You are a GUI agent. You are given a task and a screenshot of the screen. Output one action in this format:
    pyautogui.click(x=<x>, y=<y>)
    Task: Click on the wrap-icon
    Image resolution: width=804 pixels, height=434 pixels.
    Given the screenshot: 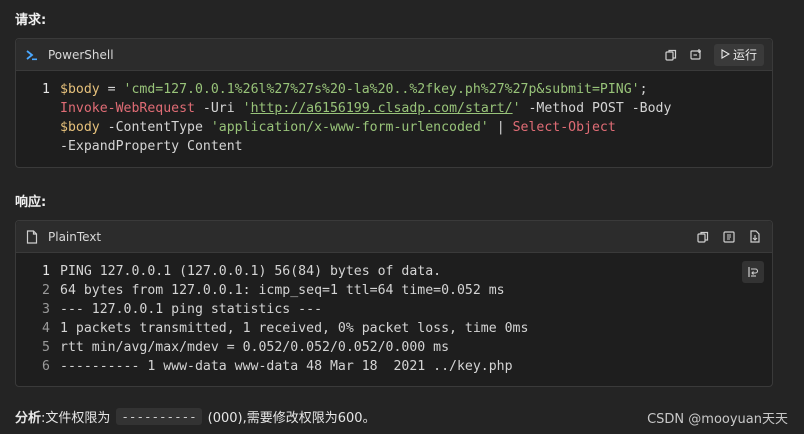 What is the action you would take?
    pyautogui.click(x=753, y=272)
    